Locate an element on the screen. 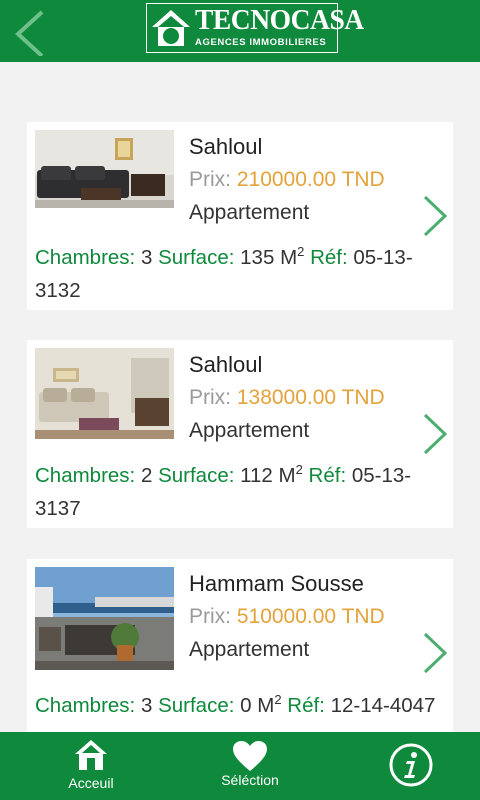 The width and height of the screenshot is (480, 800). listing-price: 510000.00 TND is located at coordinates (310, 616).